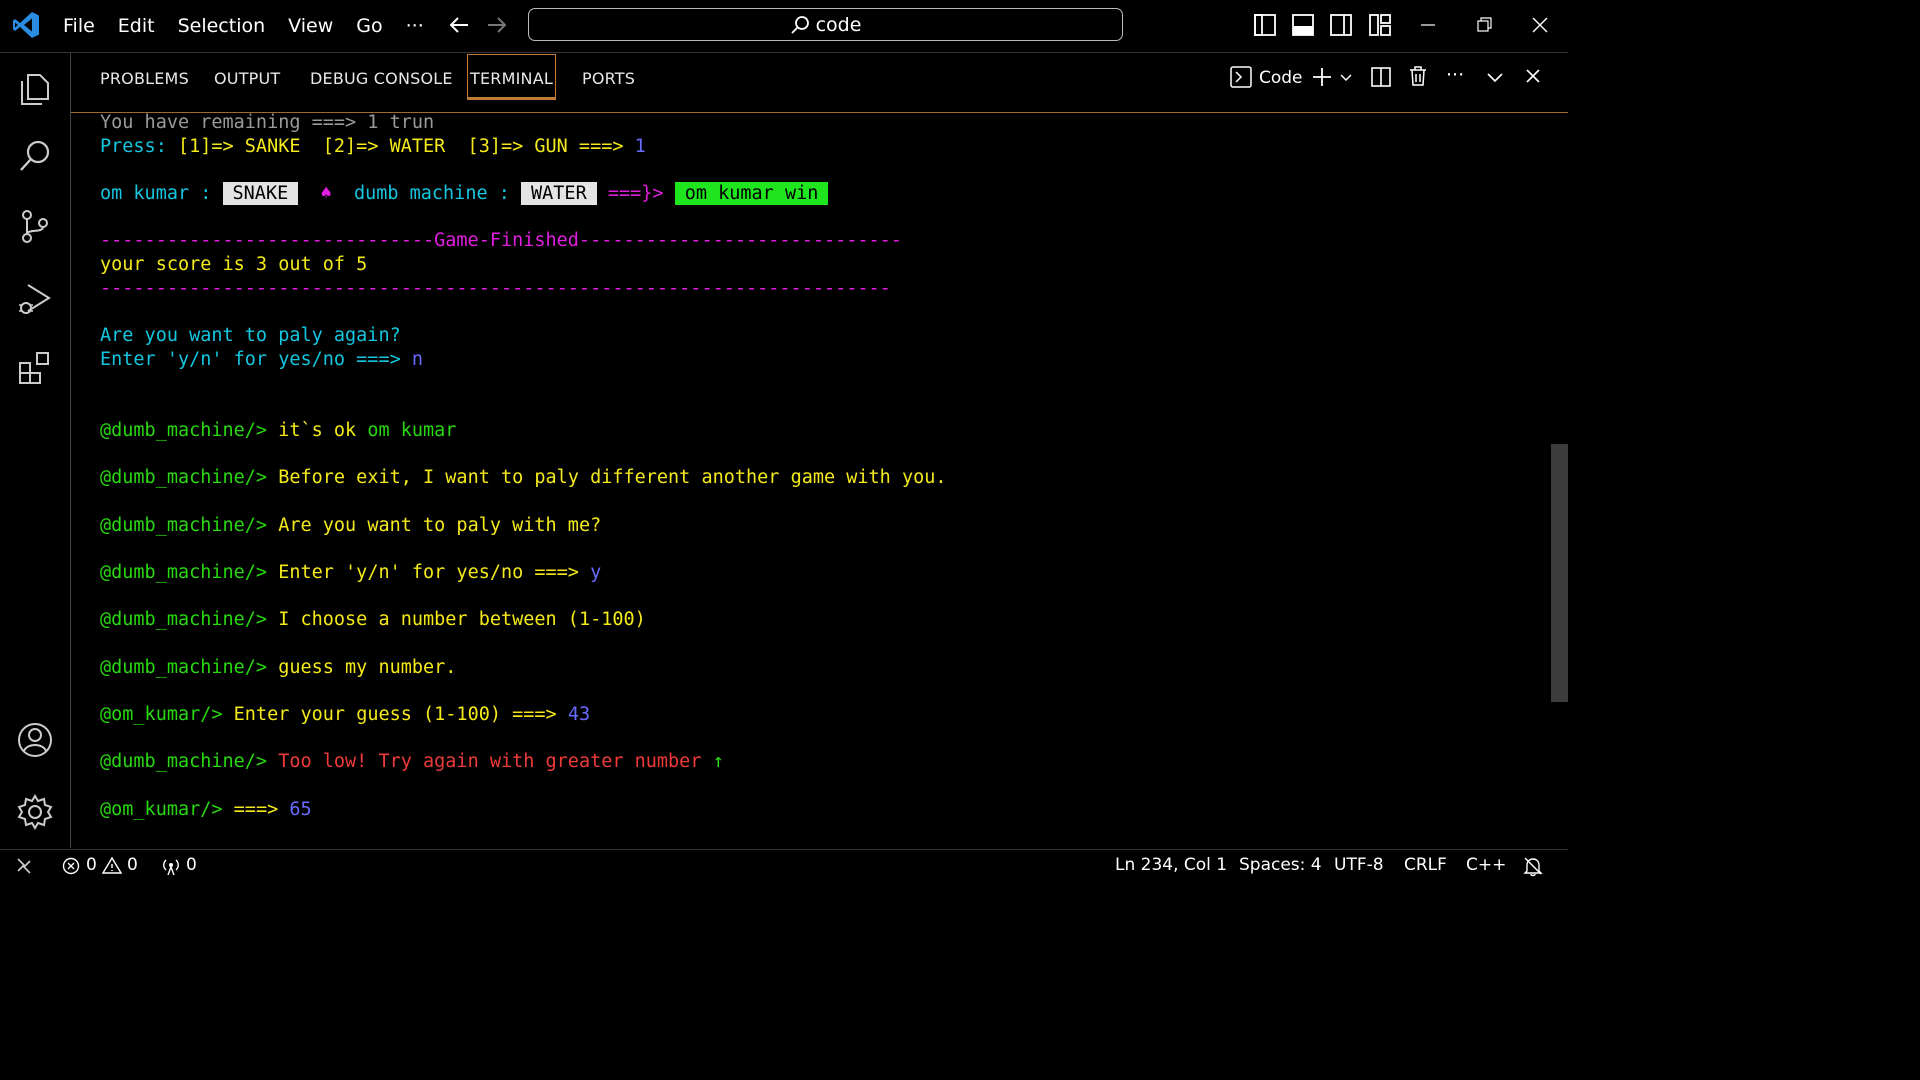  Describe the element at coordinates (35, 368) in the screenshot. I see `extensions-icon` at that location.